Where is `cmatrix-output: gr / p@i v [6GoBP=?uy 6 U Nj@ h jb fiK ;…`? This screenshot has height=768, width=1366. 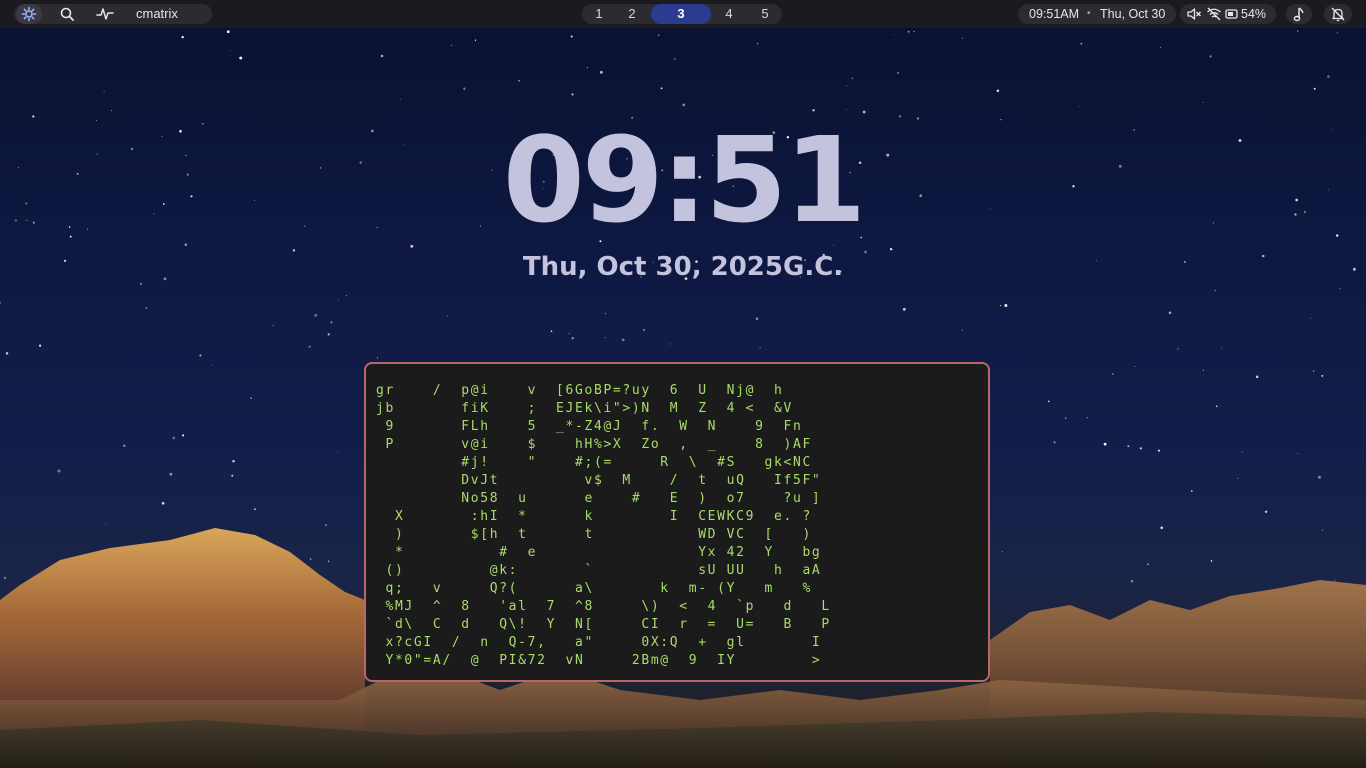
cmatrix-output: gr / p@i v [6GoBP=?uy 6 U Nj@ h jb fiK ;… is located at coordinates (603, 526).